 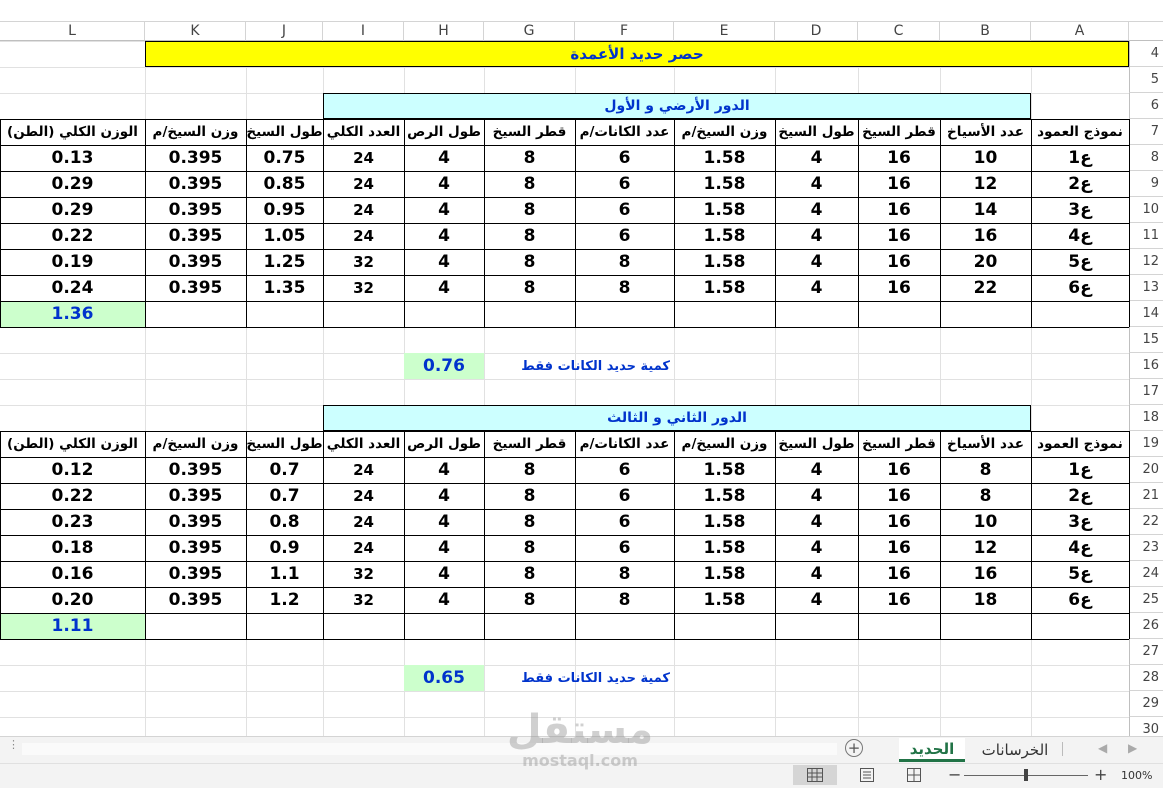 I want to click on section2-stirrups-value: 0.65, so click(x=444, y=678).